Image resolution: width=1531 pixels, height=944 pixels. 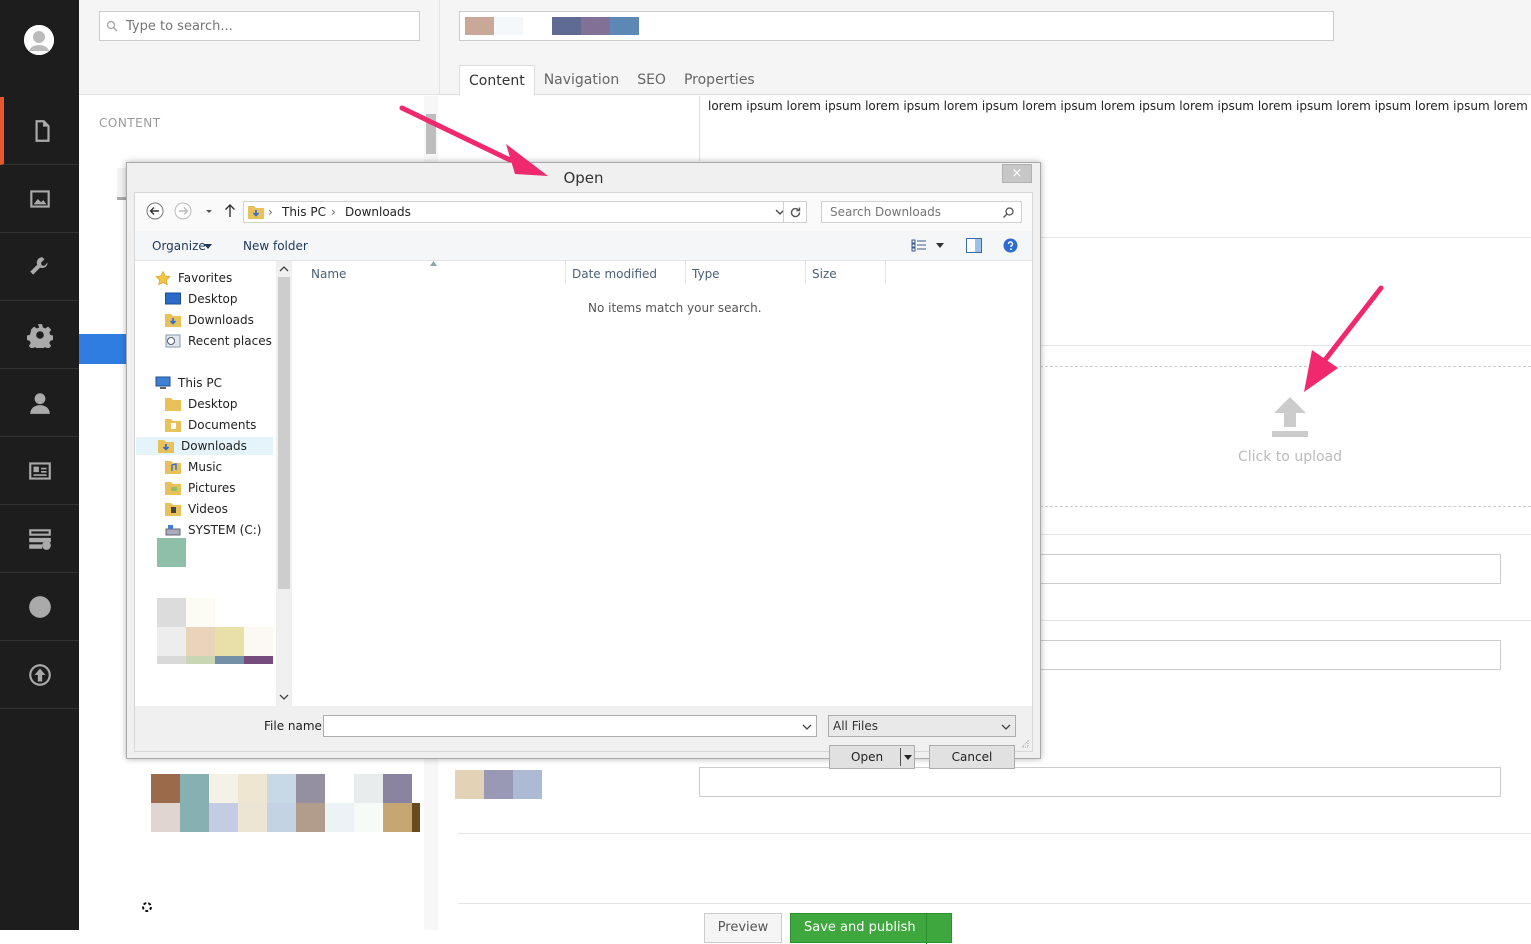 What do you see at coordinates (919, 245) in the screenshot?
I see `view-options-icon` at bounding box center [919, 245].